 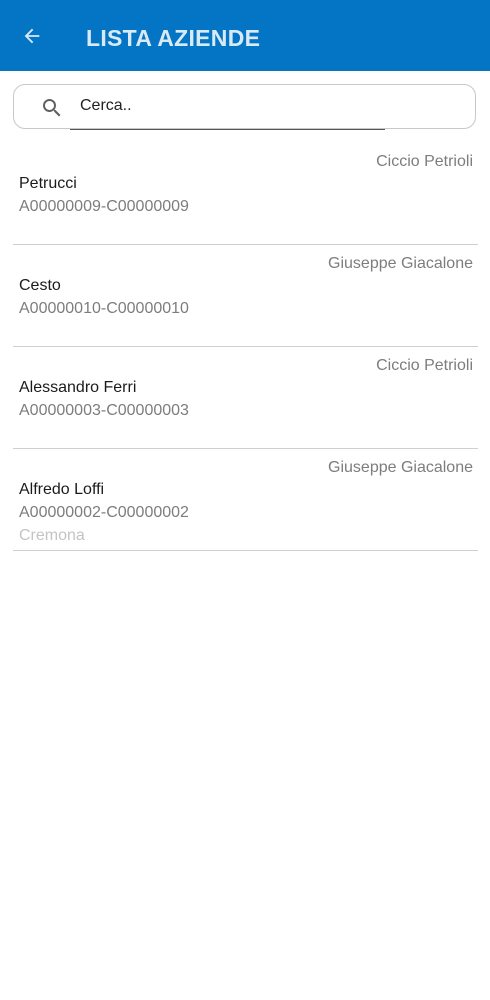 I want to click on company-code: A00000002-C00000002, so click(x=104, y=512).